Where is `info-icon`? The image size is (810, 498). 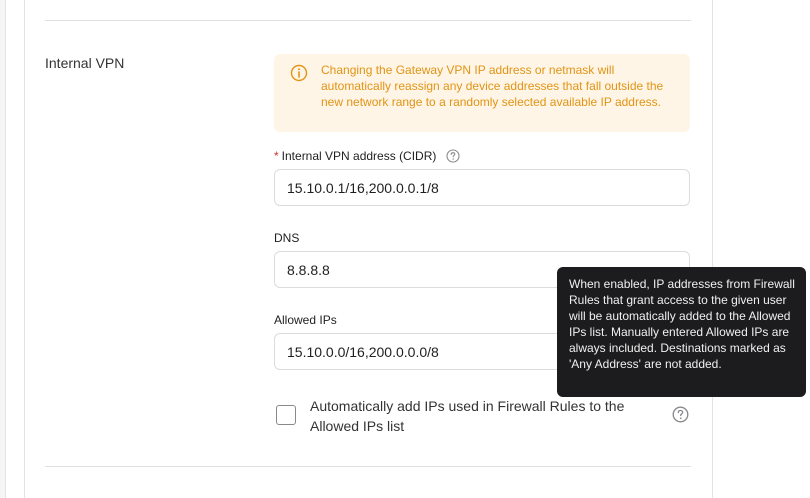
info-icon is located at coordinates (299, 73).